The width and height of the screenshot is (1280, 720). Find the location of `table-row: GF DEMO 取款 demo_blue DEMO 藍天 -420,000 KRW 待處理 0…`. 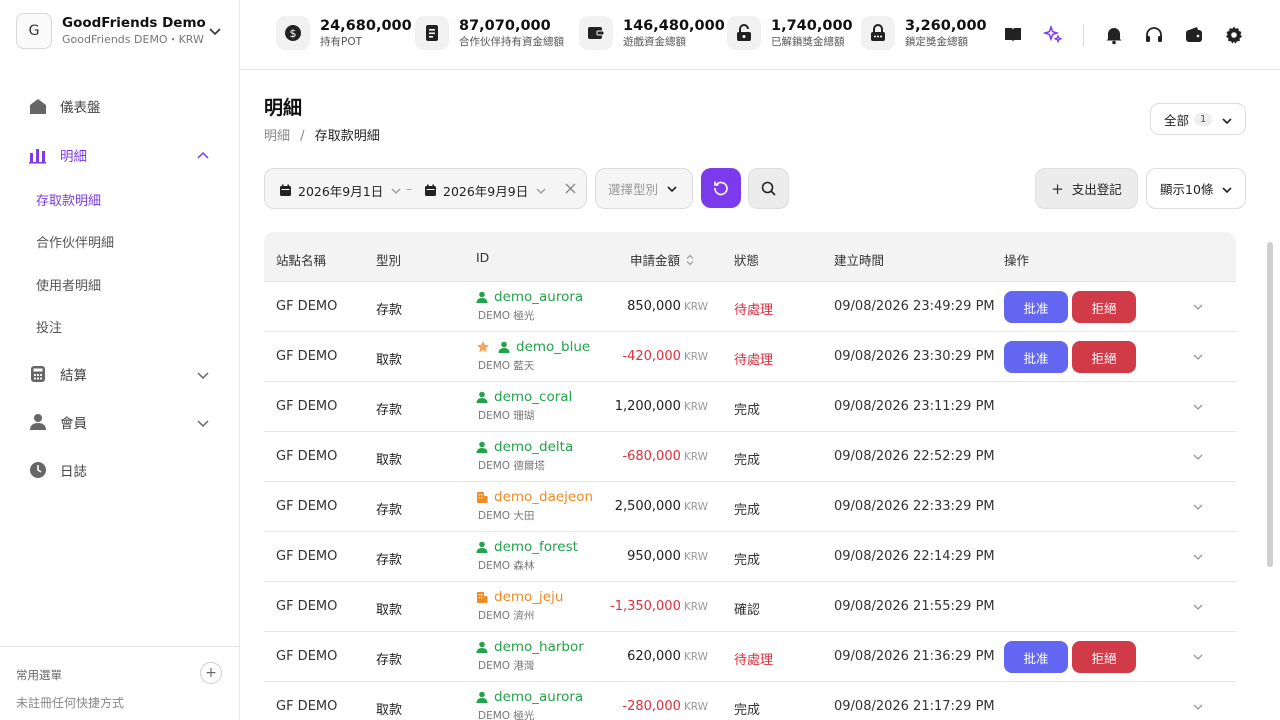

table-row: GF DEMO 取款 demo_blue DEMO 藍天 -420,000 KRW 待處理 0… is located at coordinates (750, 357).